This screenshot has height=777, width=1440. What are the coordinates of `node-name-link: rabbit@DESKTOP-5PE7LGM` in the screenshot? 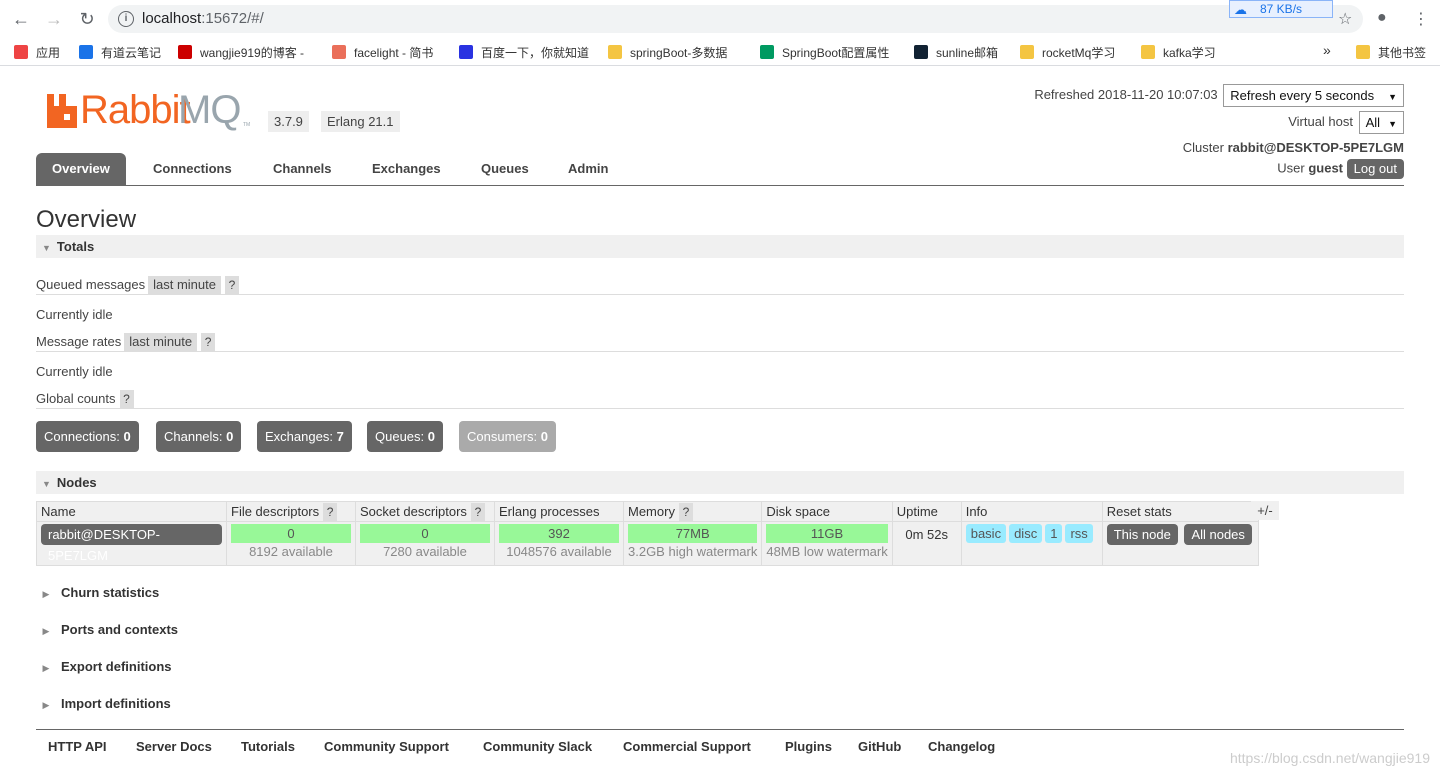 It's located at (131, 543).